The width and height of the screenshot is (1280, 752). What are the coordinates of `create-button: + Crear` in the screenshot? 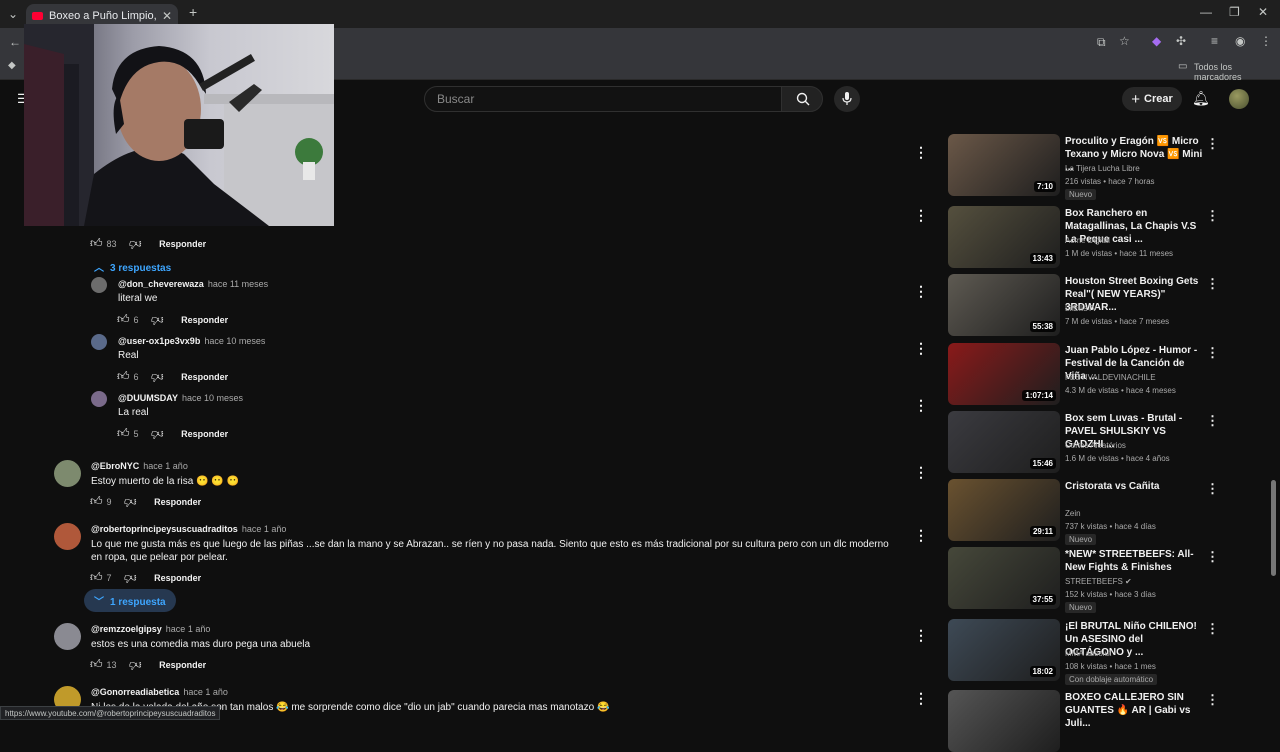 It's located at (1152, 99).